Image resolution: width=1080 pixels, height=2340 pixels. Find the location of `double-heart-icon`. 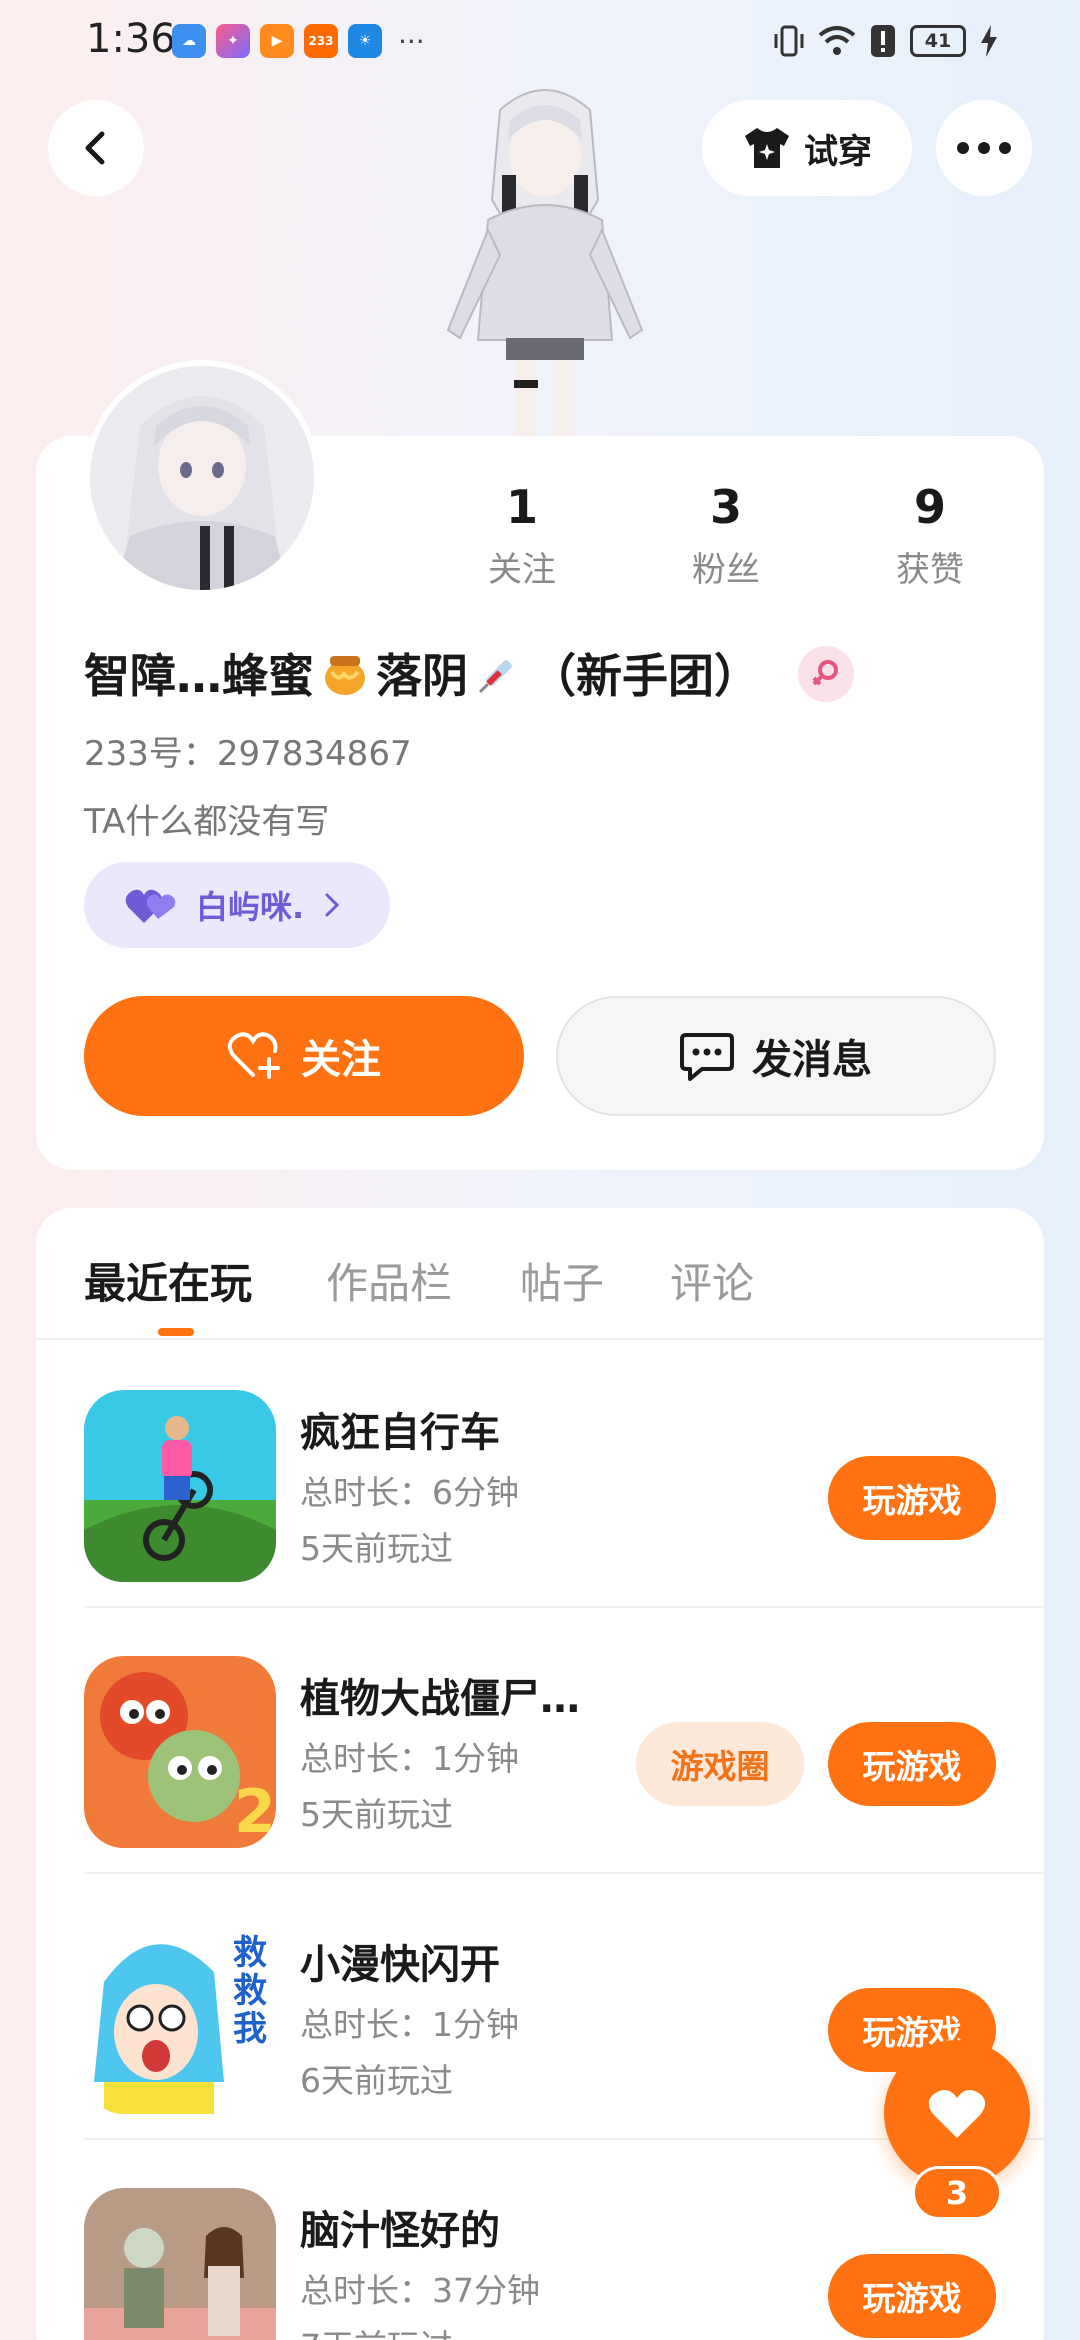

double-heart-icon is located at coordinates (150, 906).